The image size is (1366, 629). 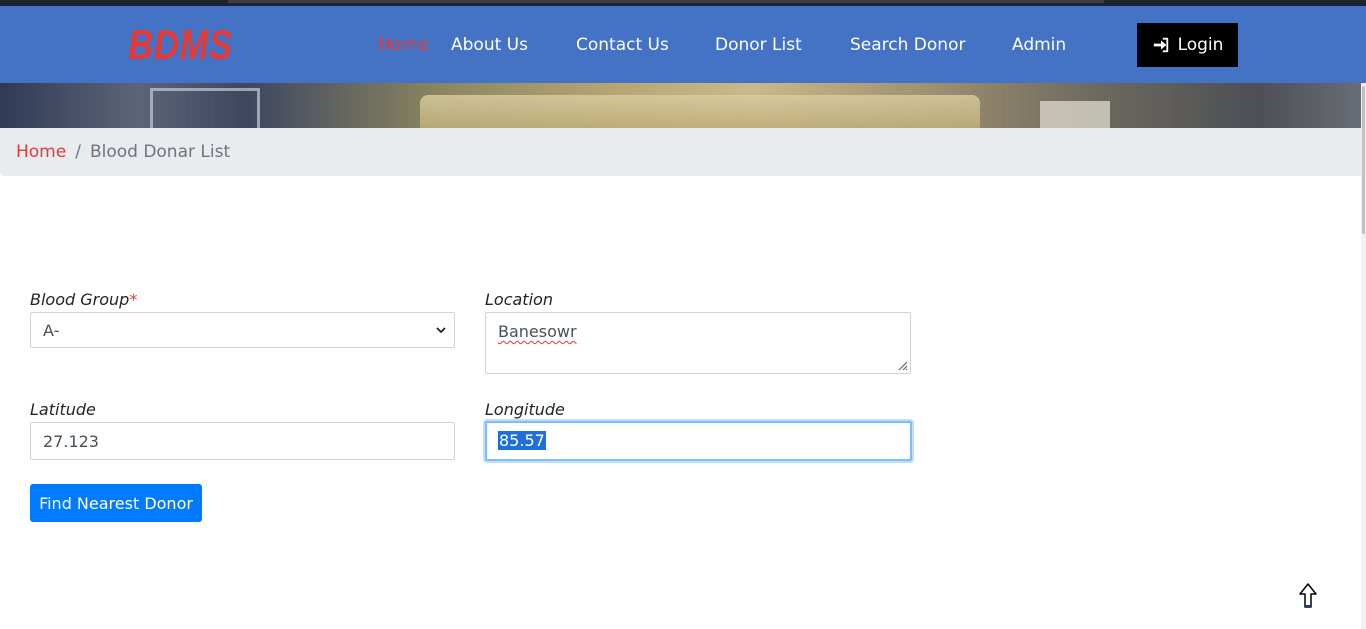 What do you see at coordinates (403, 45) in the screenshot?
I see `nav-home: Home` at bounding box center [403, 45].